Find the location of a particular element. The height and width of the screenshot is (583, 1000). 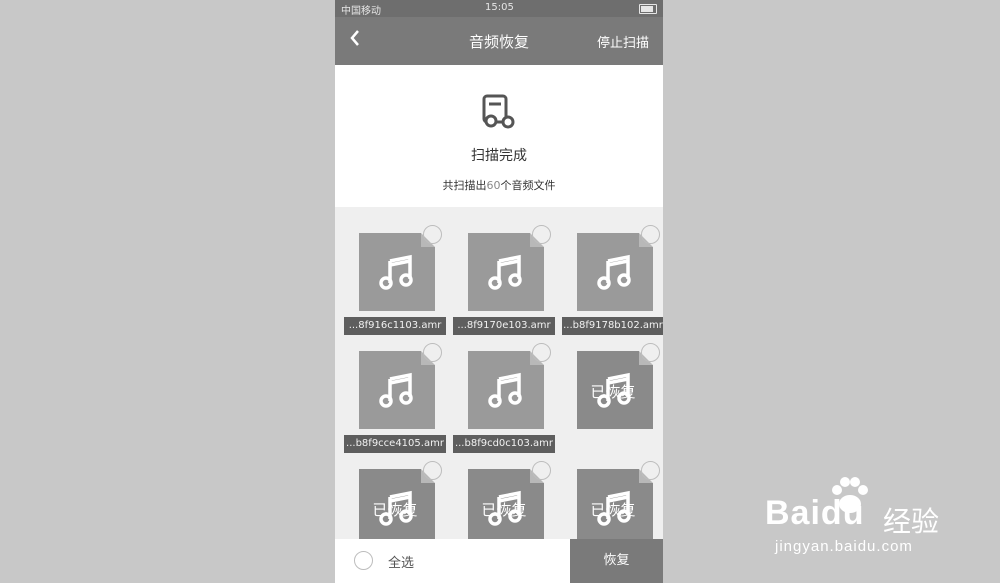

watermark: Baidu 经验 jingyan.baidu.com is located at coordinates (857, 519).